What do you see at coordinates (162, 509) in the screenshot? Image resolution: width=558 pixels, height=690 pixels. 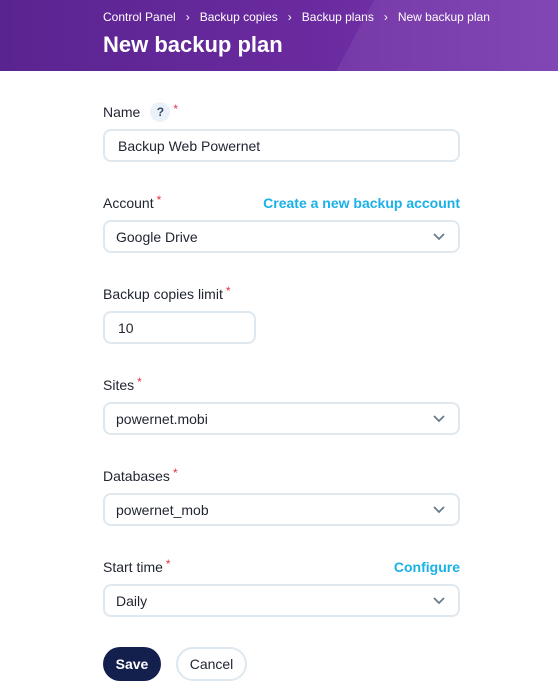 I see `databases-select-value: powernet_mob` at bounding box center [162, 509].